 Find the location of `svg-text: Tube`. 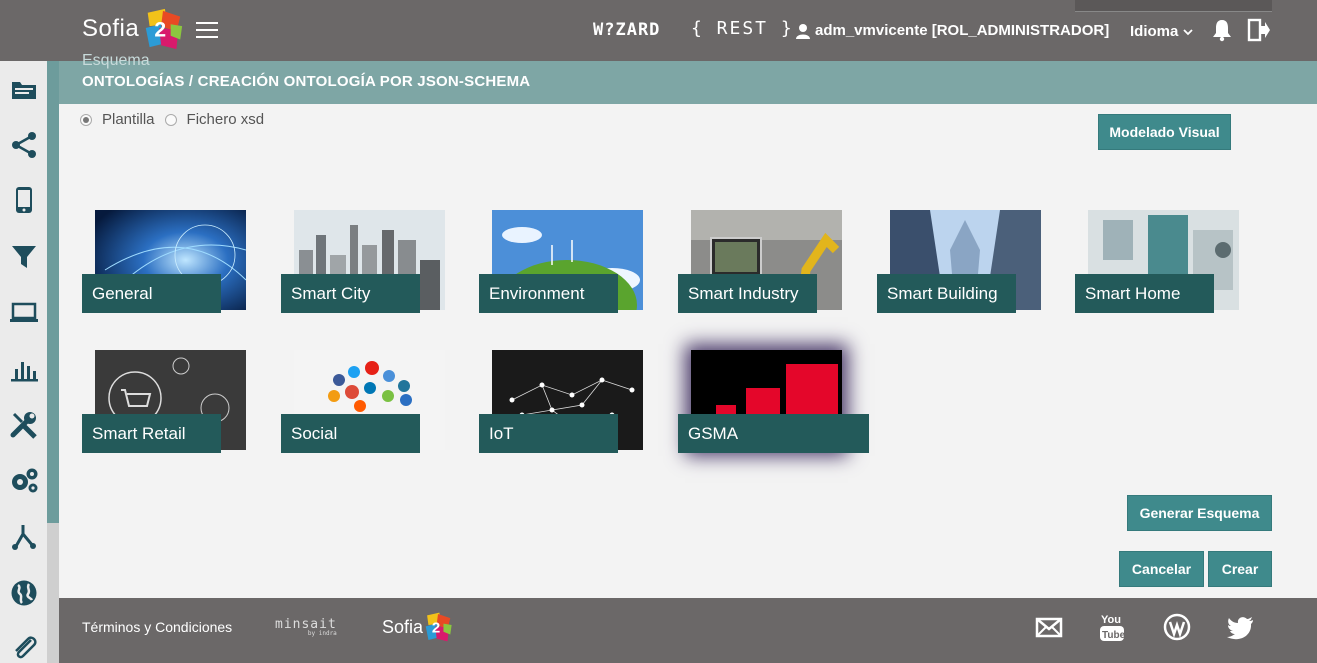

svg-text: Tube is located at coordinates (1113, 635).